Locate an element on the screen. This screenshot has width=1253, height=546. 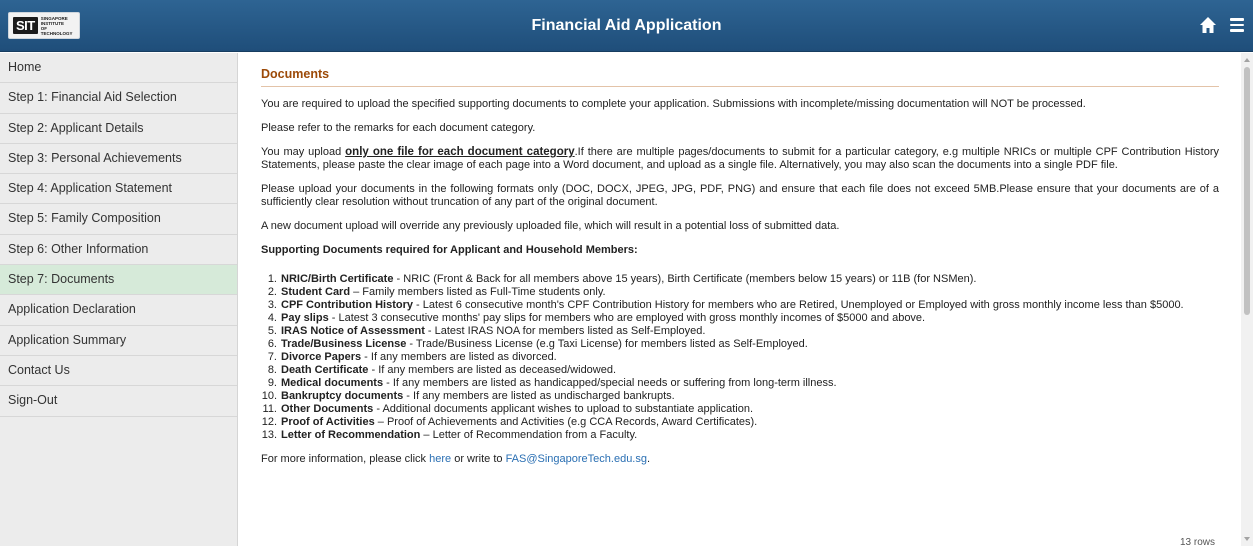
document-description: - If any members are listed as divorced. is located at coordinates (459, 357).